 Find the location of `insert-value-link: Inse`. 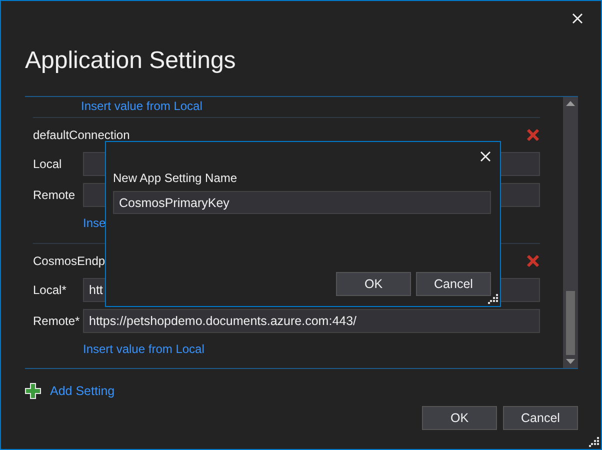

insert-value-link: Inse is located at coordinates (94, 223).